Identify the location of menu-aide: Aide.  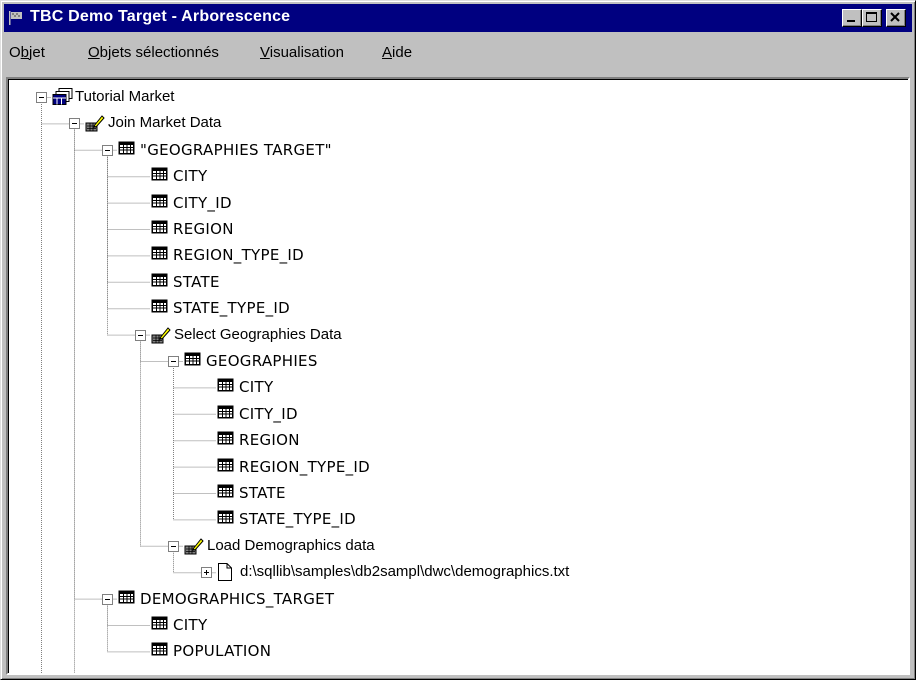
(397, 52).